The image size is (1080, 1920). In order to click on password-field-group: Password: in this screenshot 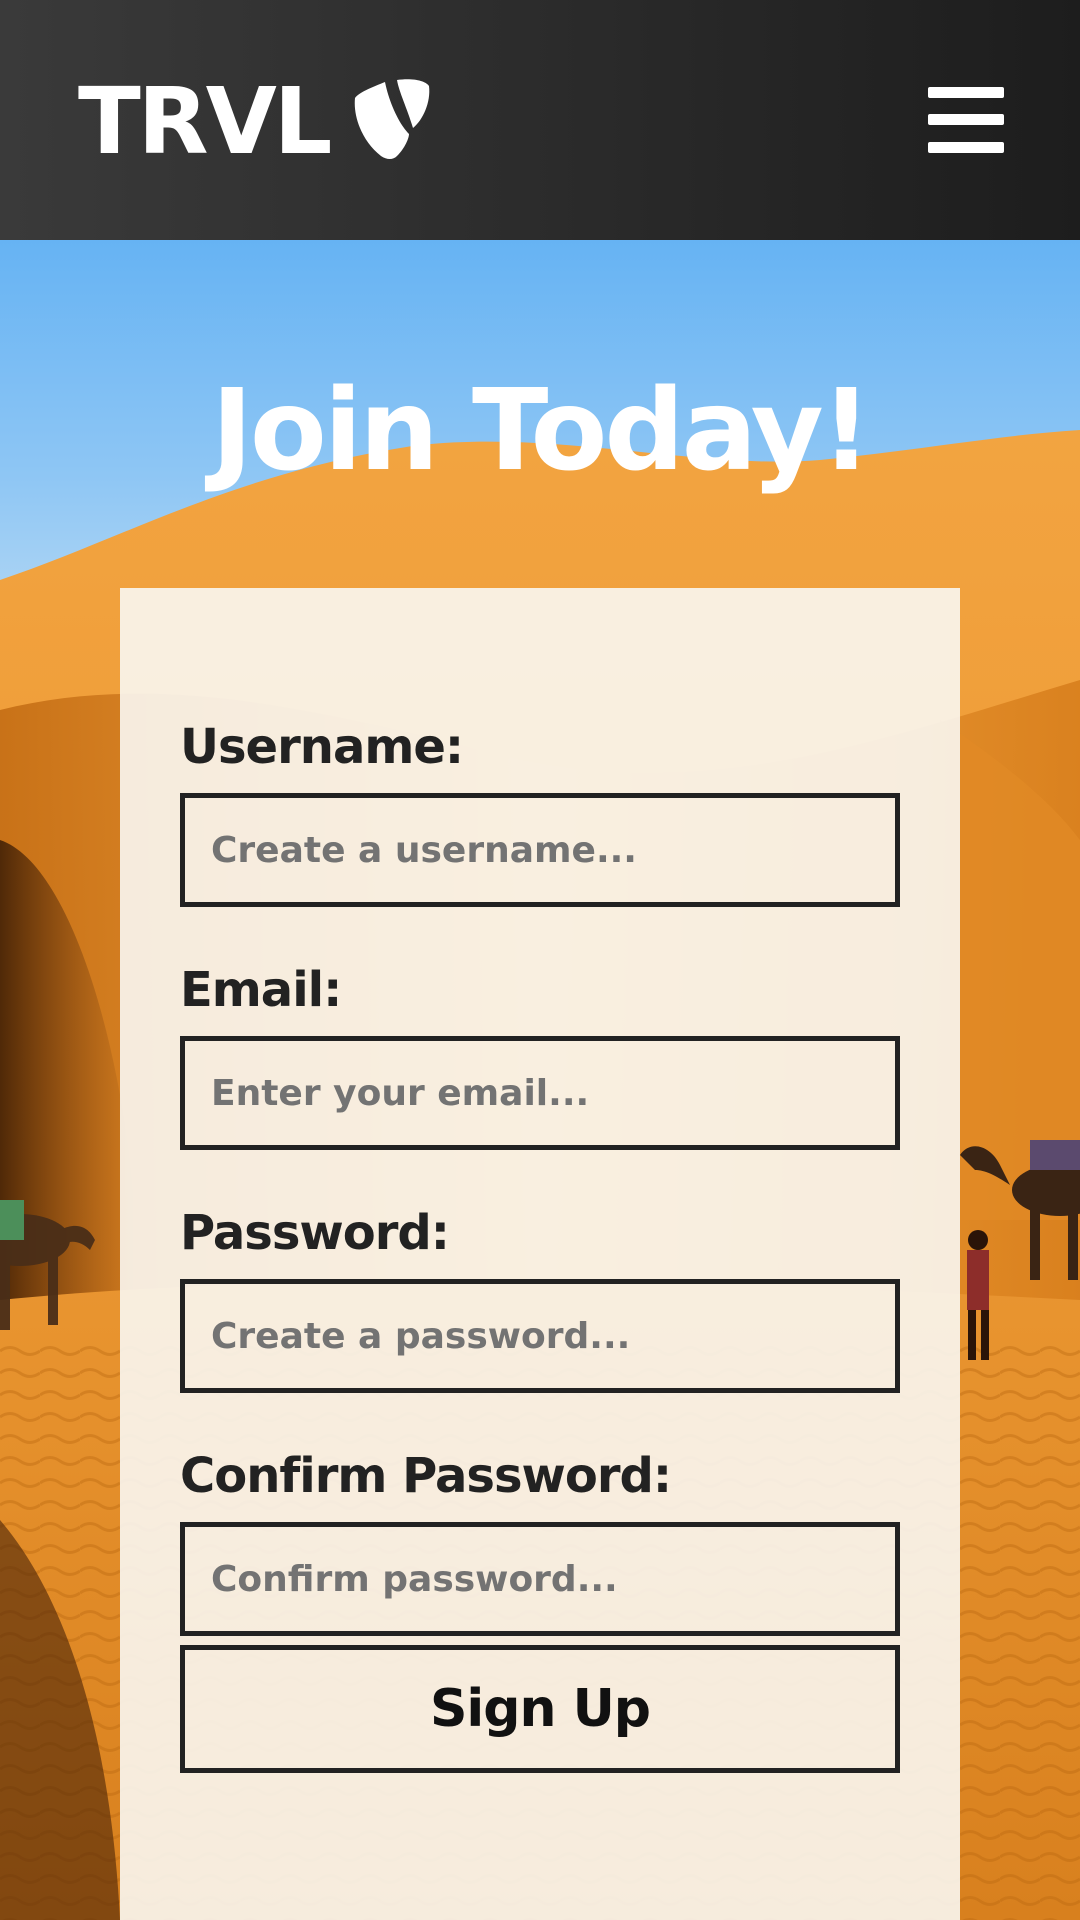, I will do `click(540, 1301)`.